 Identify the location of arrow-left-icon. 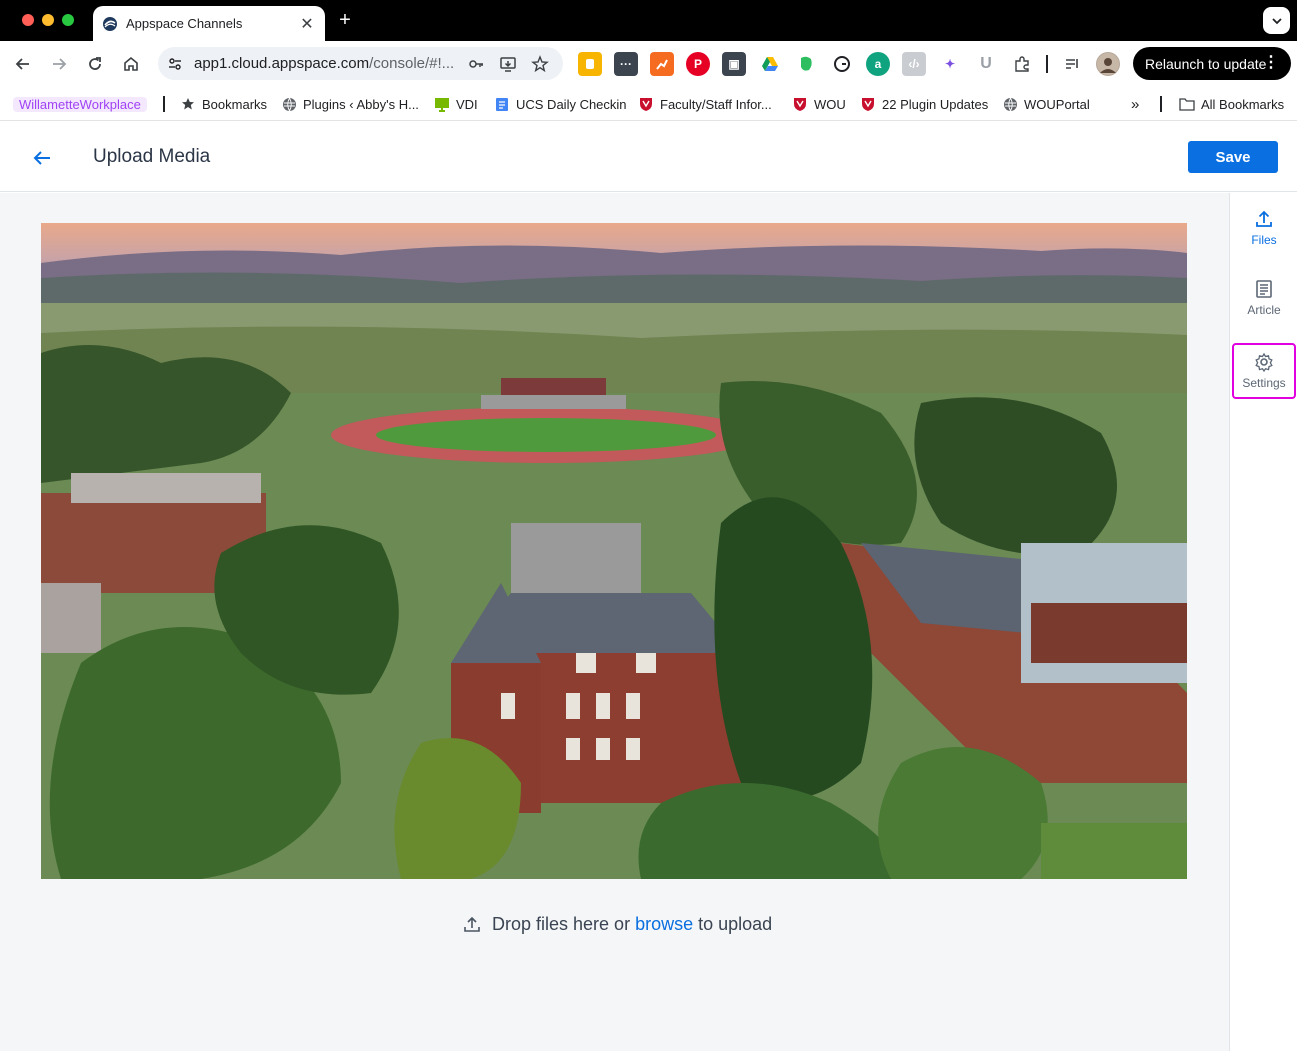
(22, 64).